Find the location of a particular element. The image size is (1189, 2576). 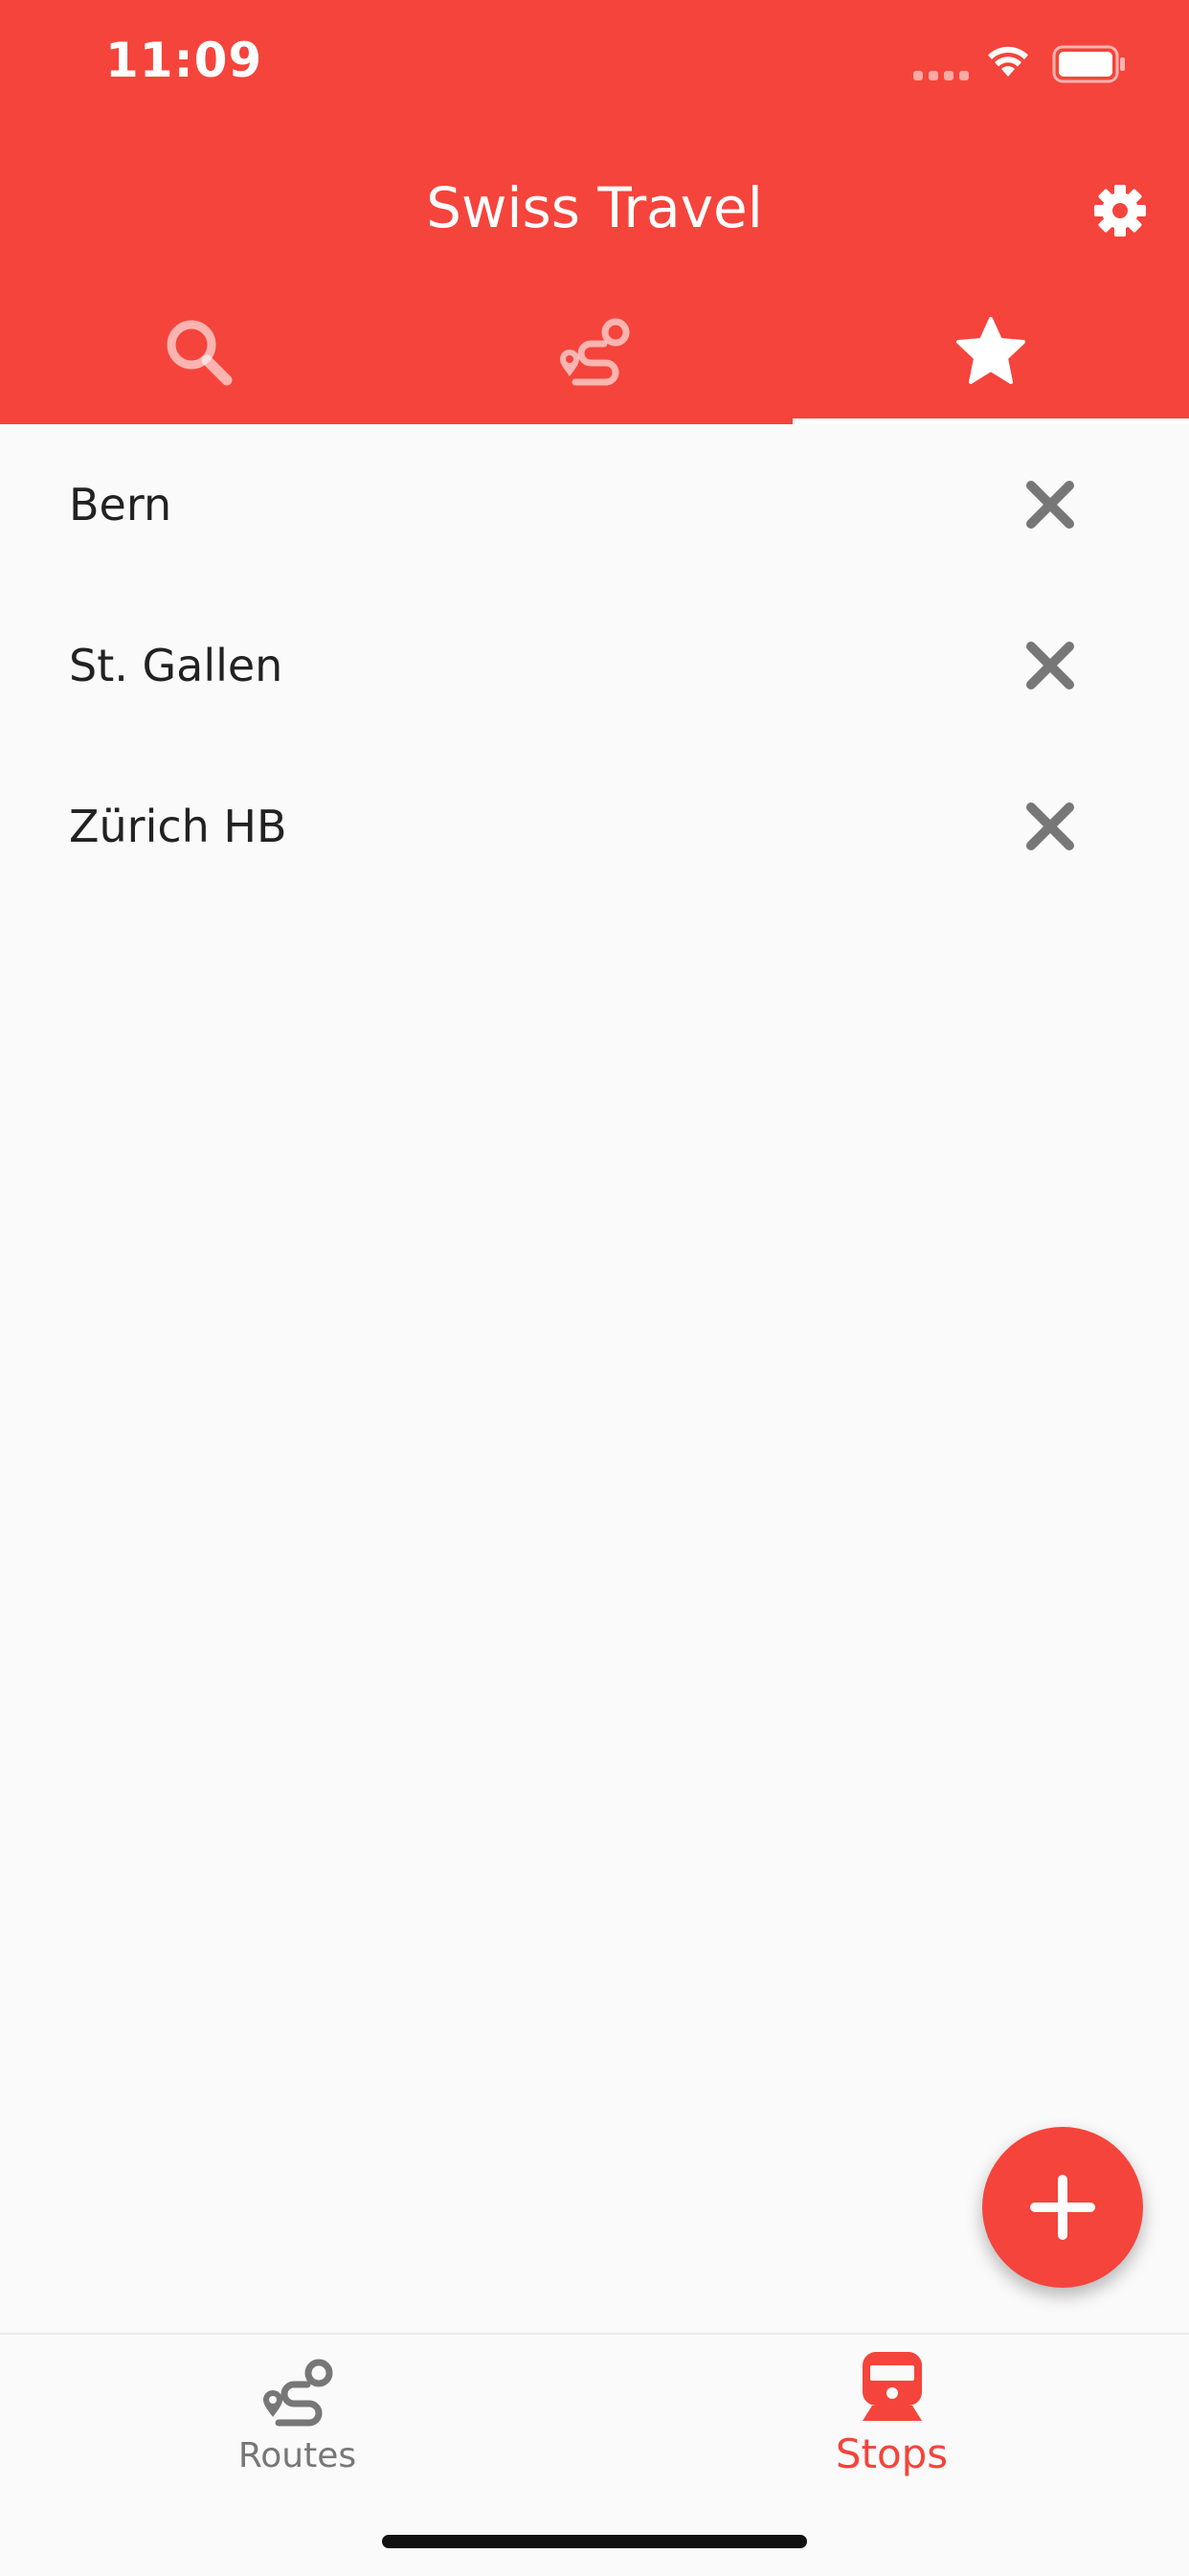

nav-label-stops: Stops is located at coordinates (892, 2453).